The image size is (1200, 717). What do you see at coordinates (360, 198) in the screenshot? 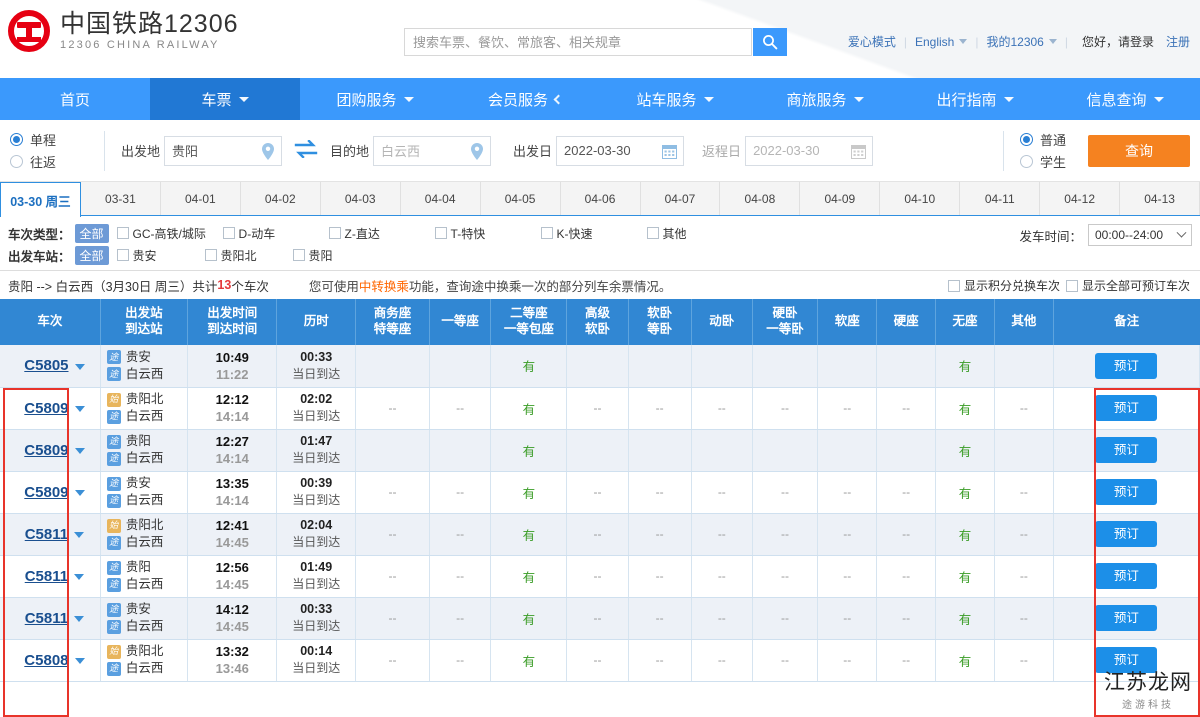
I see `date-tab-4: 04-03` at bounding box center [360, 198].